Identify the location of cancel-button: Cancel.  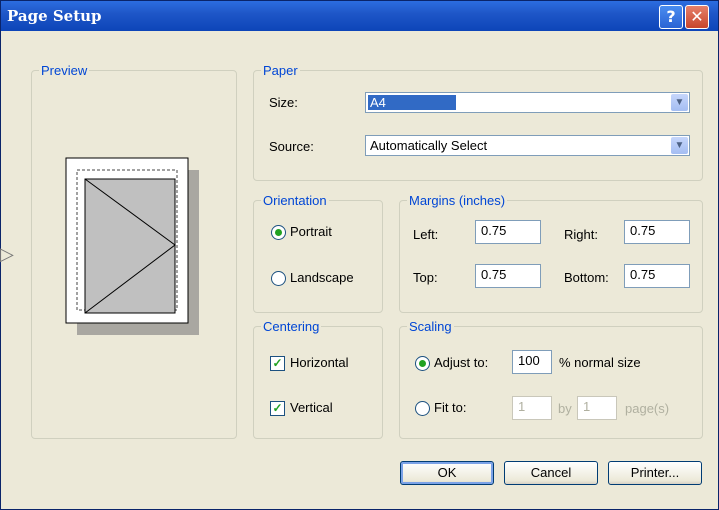
(551, 473).